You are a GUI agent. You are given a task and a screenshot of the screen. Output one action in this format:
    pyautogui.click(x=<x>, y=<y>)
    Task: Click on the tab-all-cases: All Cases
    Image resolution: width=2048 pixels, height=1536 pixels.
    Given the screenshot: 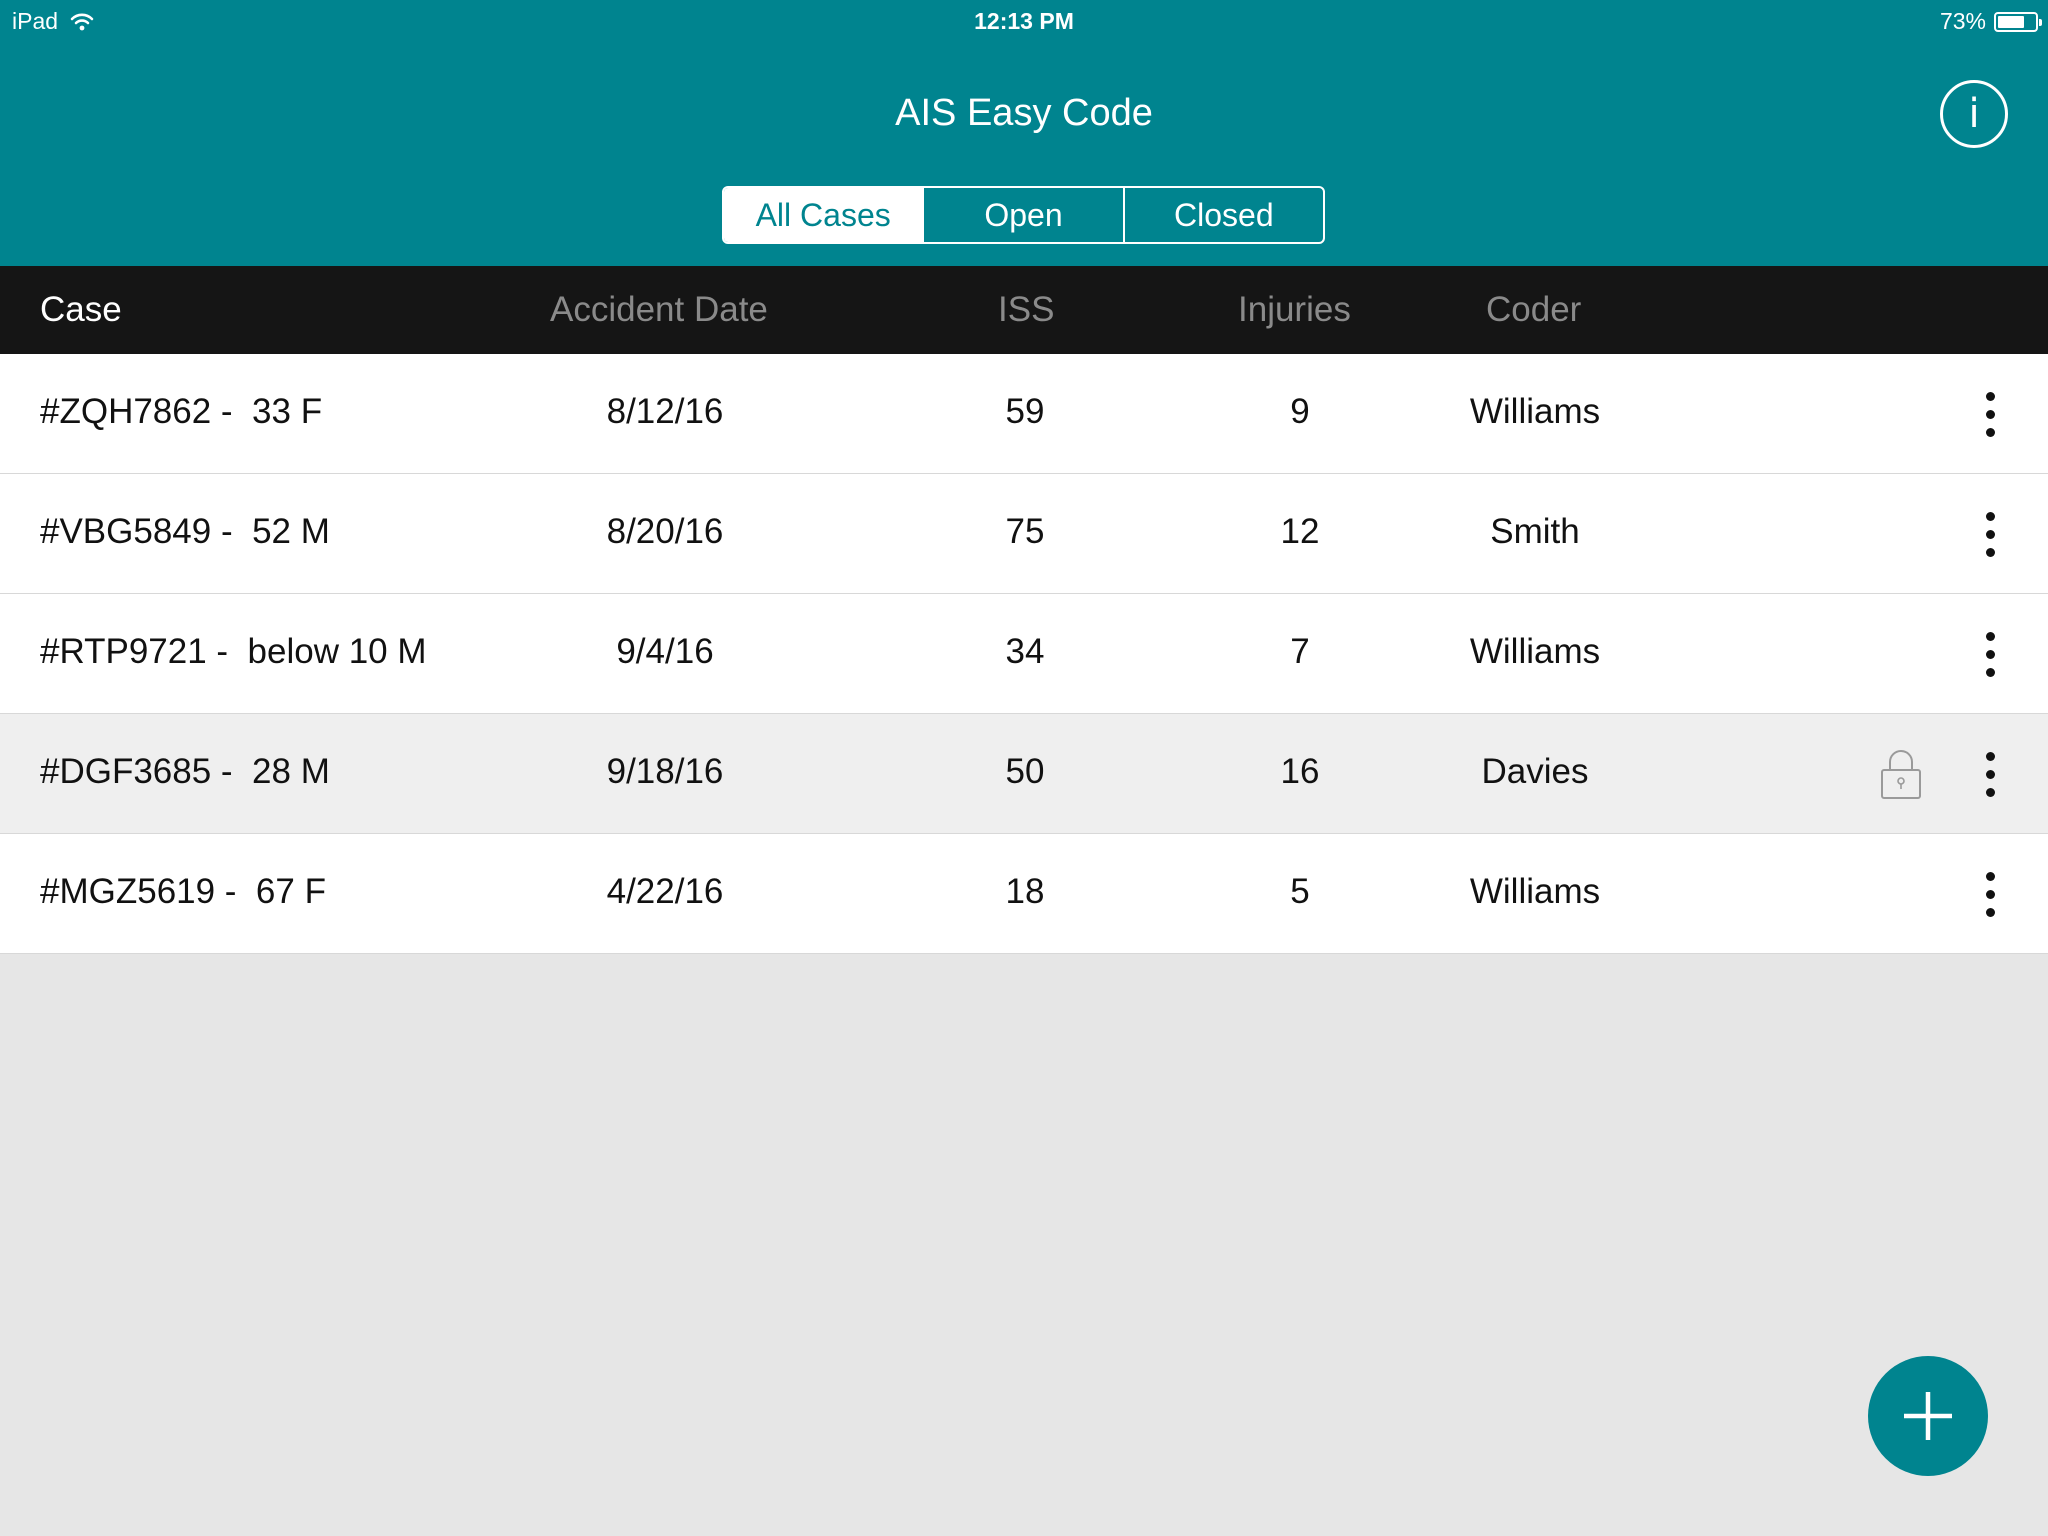 What is the action you would take?
    pyautogui.click(x=823, y=215)
    